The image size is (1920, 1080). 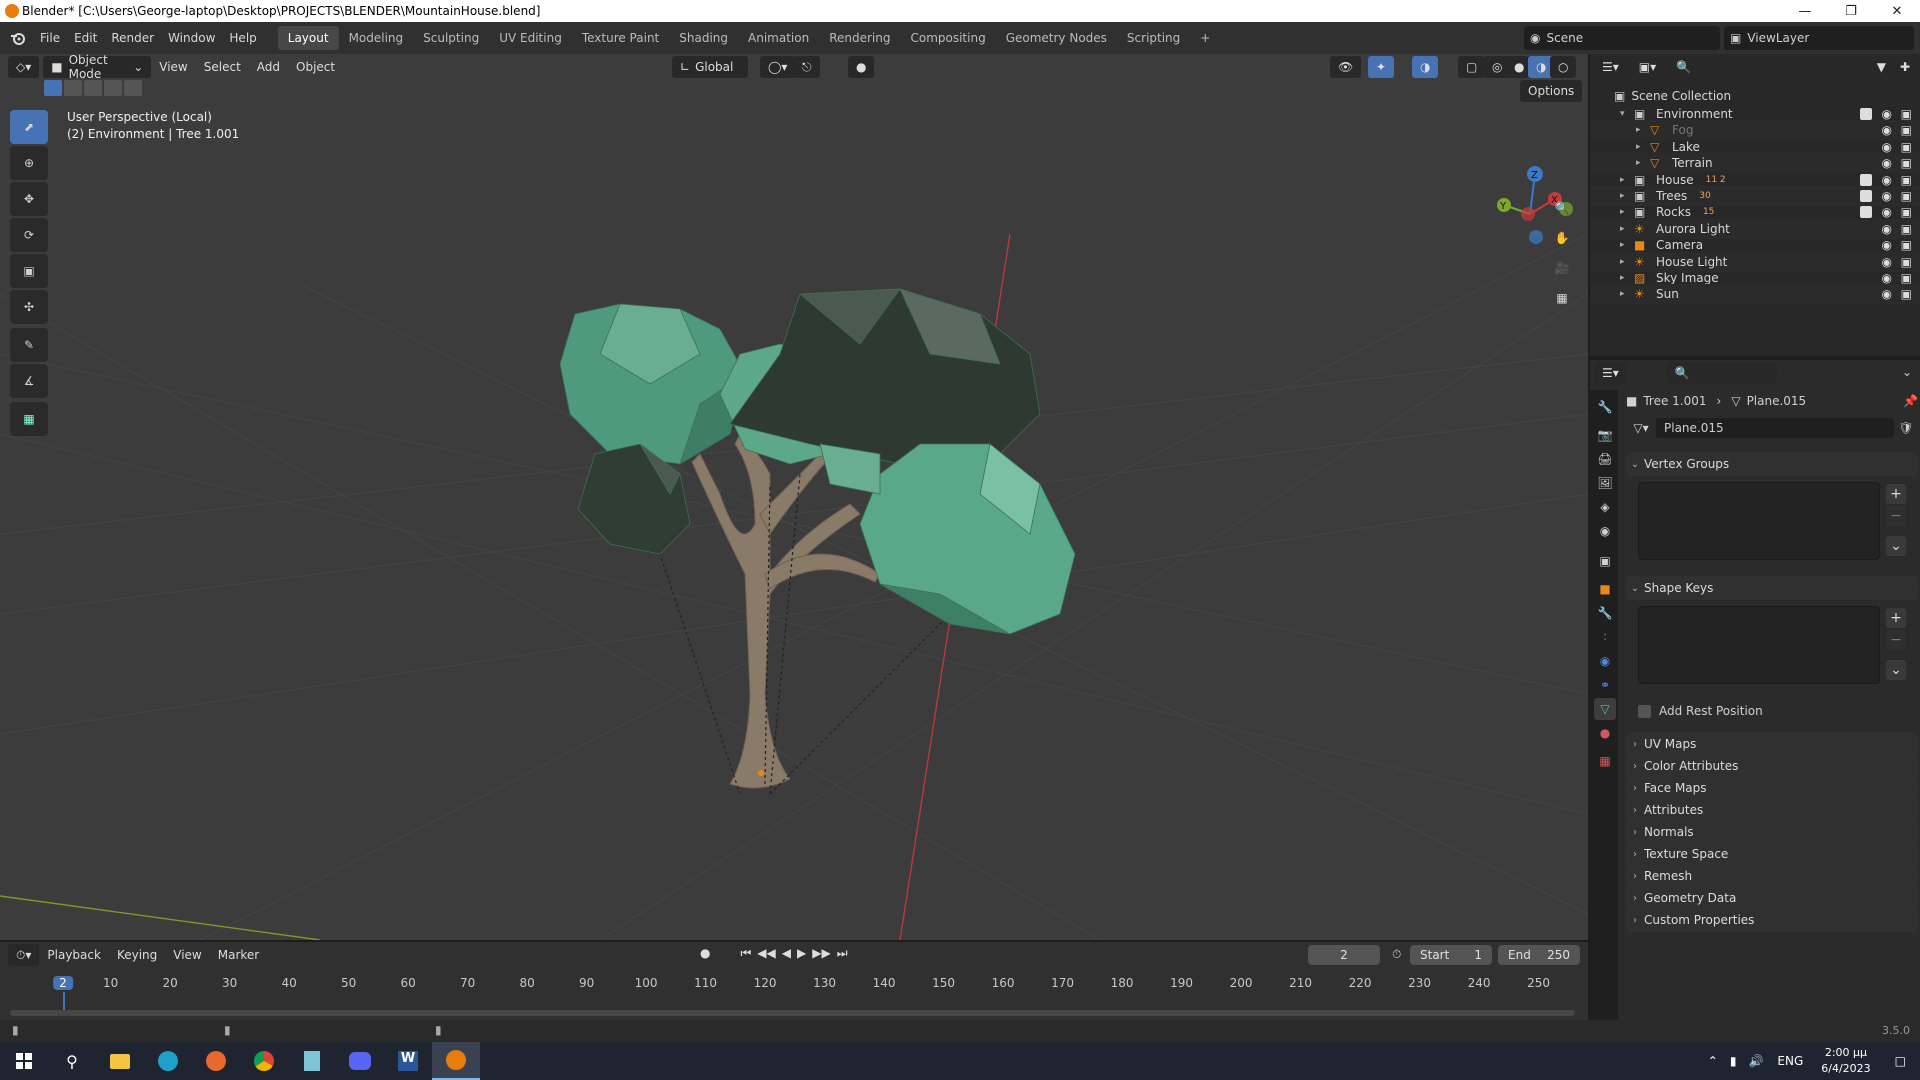 What do you see at coordinates (1772, 744) in the screenshot?
I see `section-uv-maps: › UV Maps` at bounding box center [1772, 744].